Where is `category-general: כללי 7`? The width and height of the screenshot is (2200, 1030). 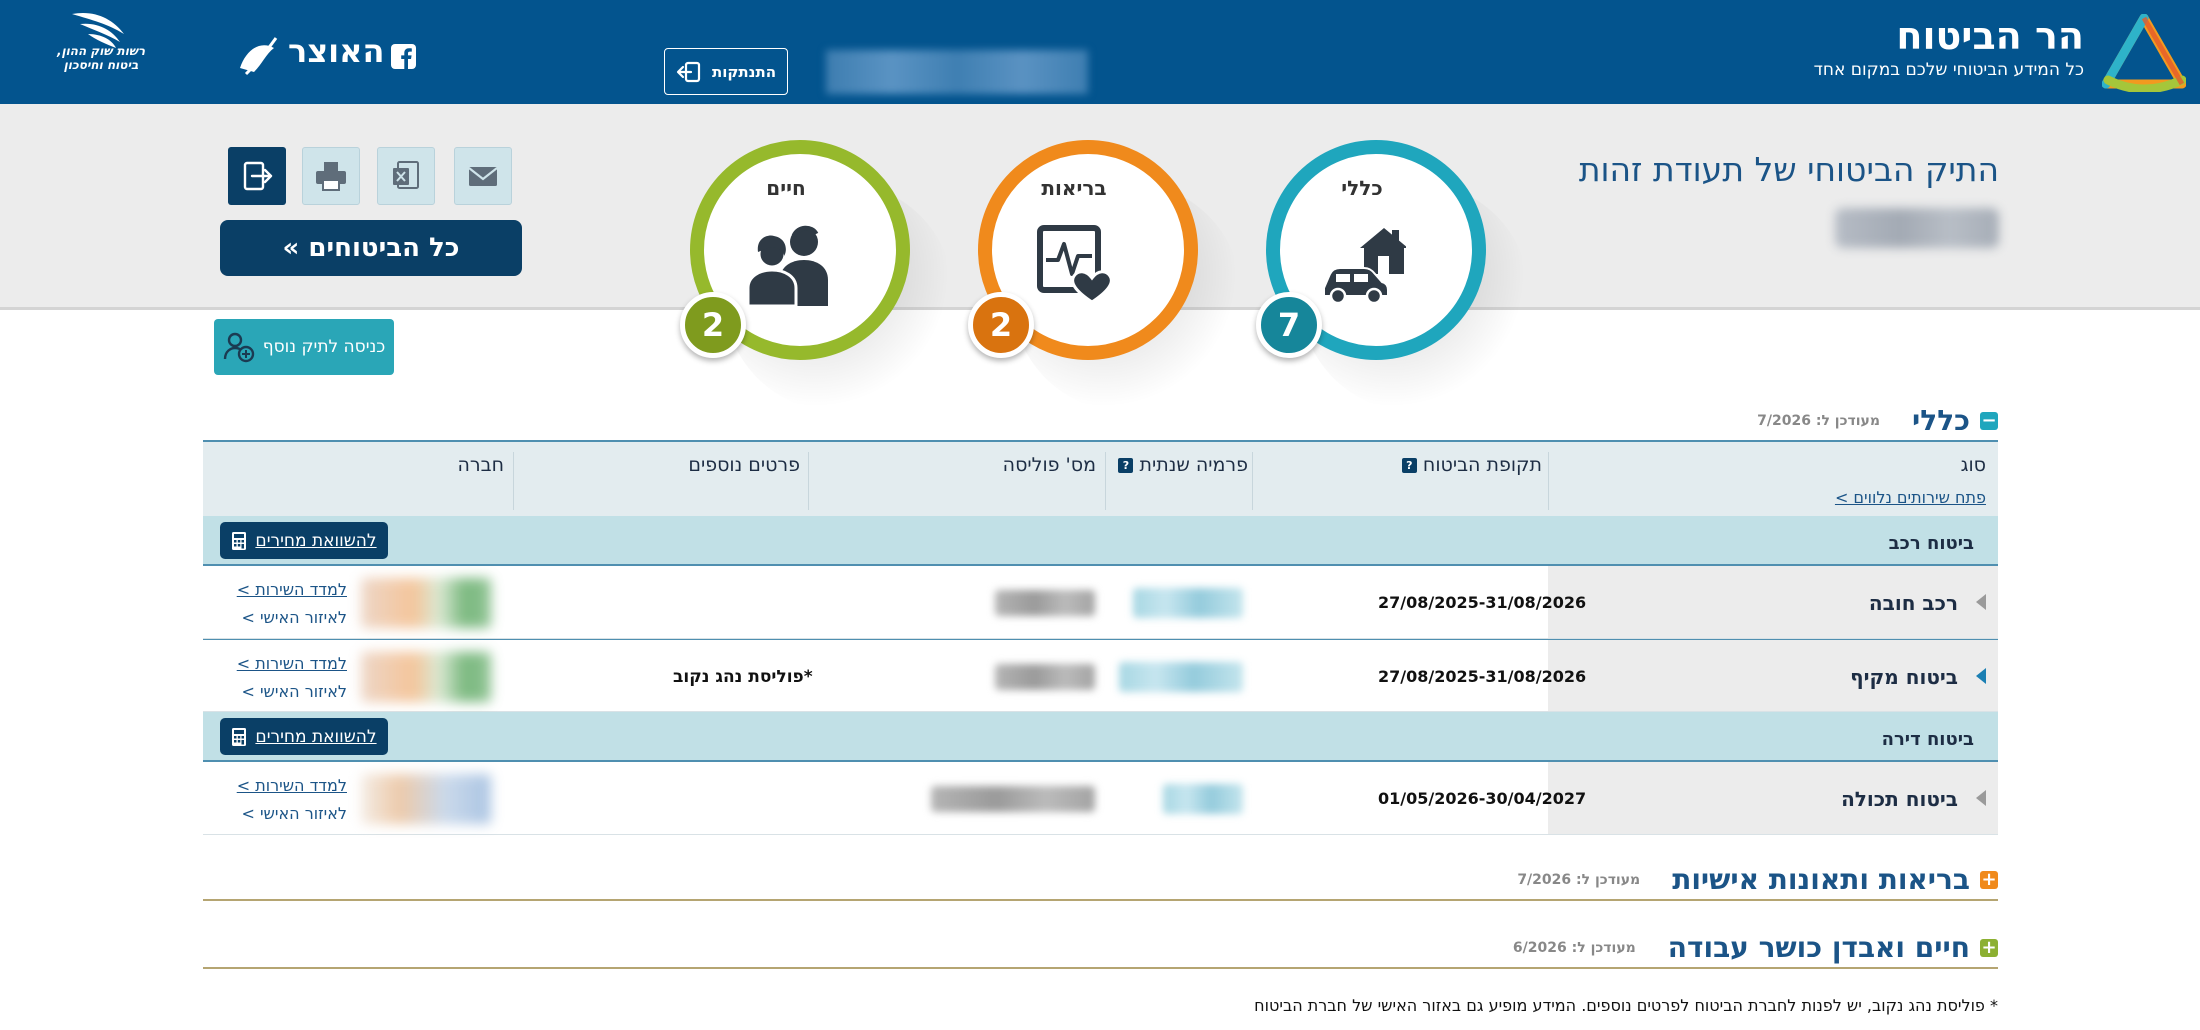
category-general: כללי 7 is located at coordinates (1393, 276).